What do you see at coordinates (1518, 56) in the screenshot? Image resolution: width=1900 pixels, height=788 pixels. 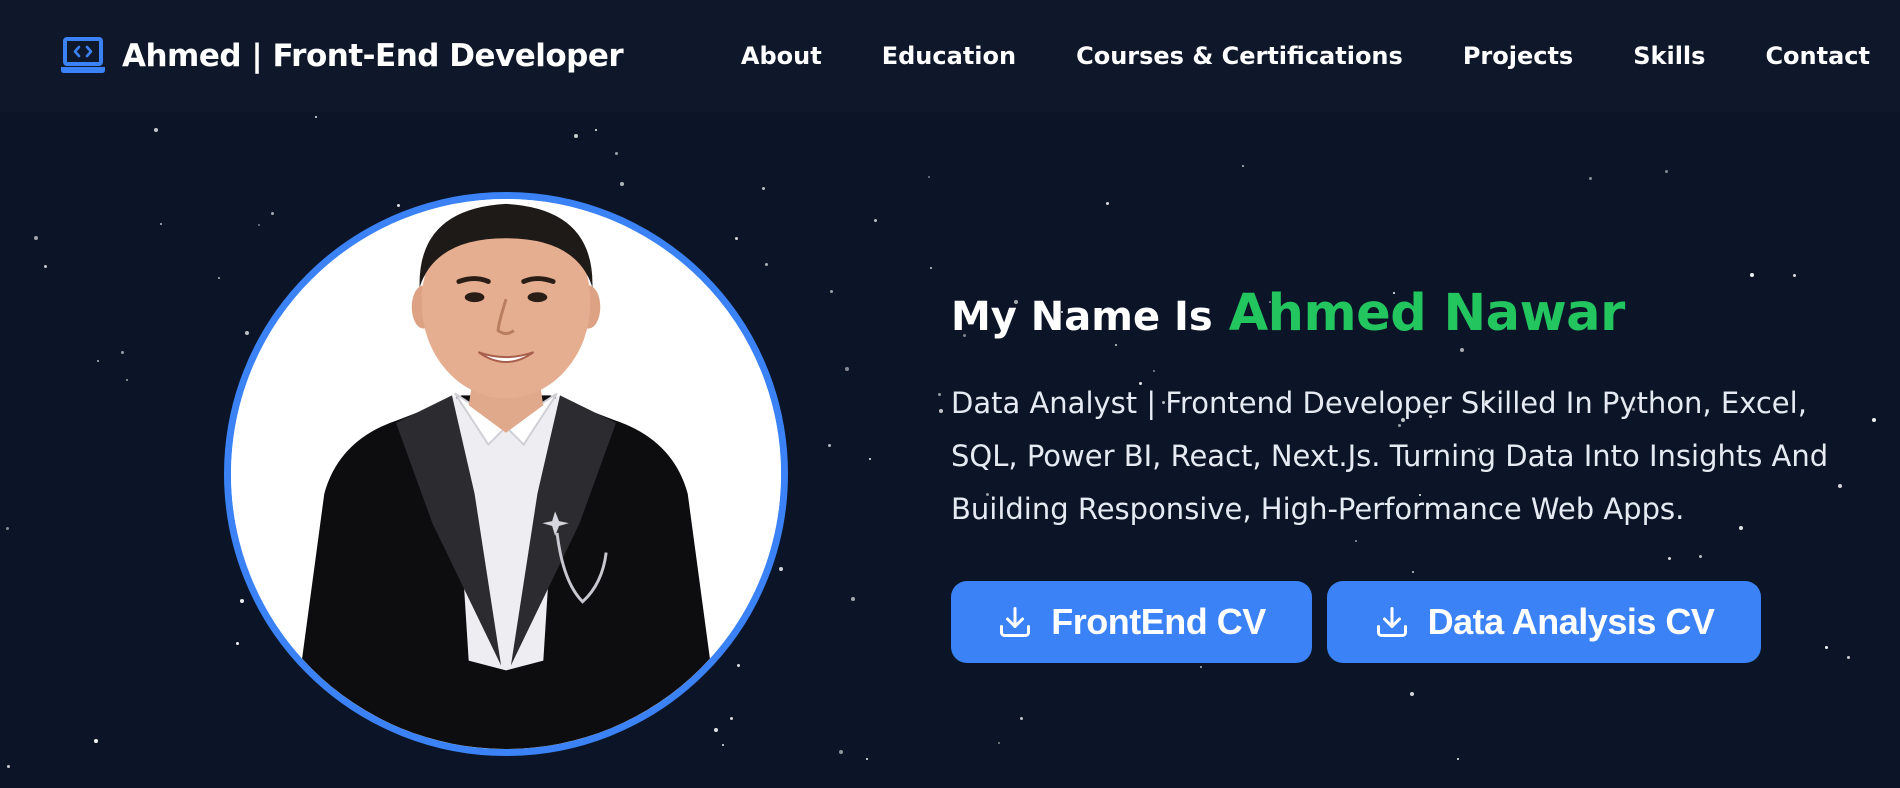 I see `nav-projects: Projects` at bounding box center [1518, 56].